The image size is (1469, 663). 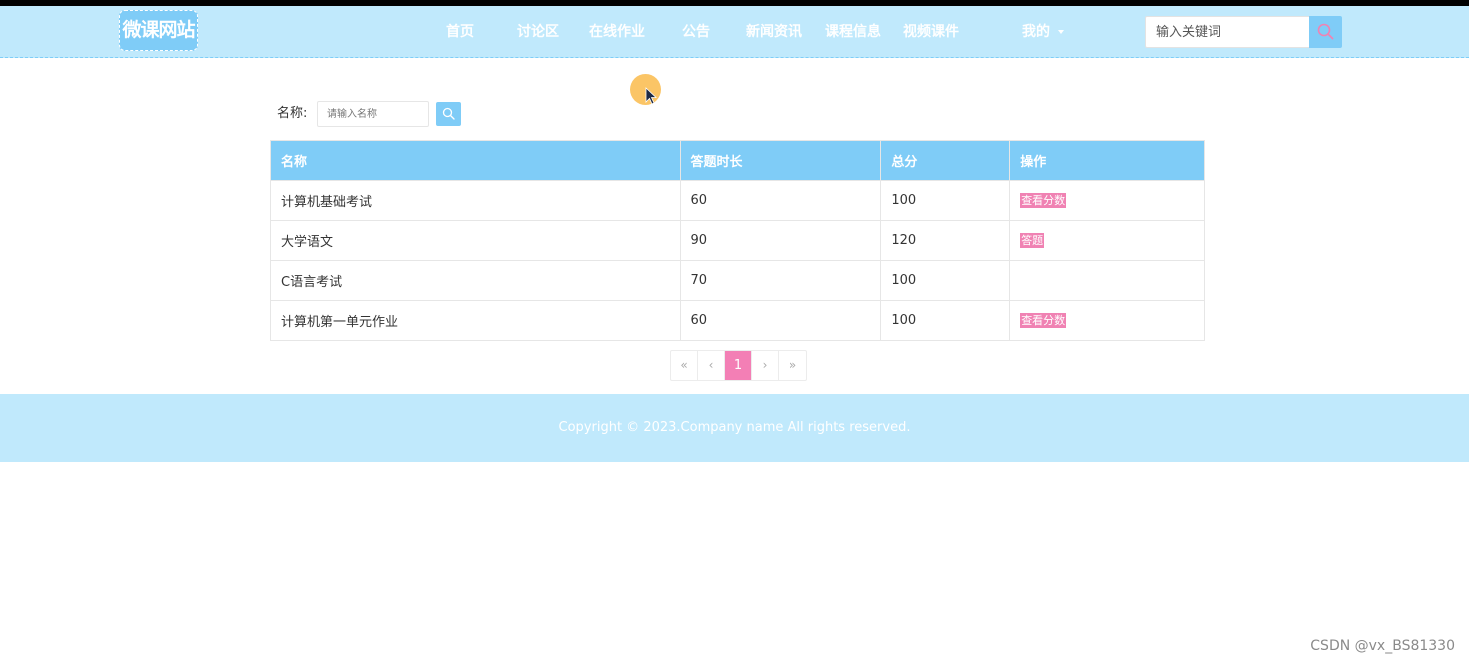 I want to click on prev-page-button: ‹, so click(x=711, y=365).